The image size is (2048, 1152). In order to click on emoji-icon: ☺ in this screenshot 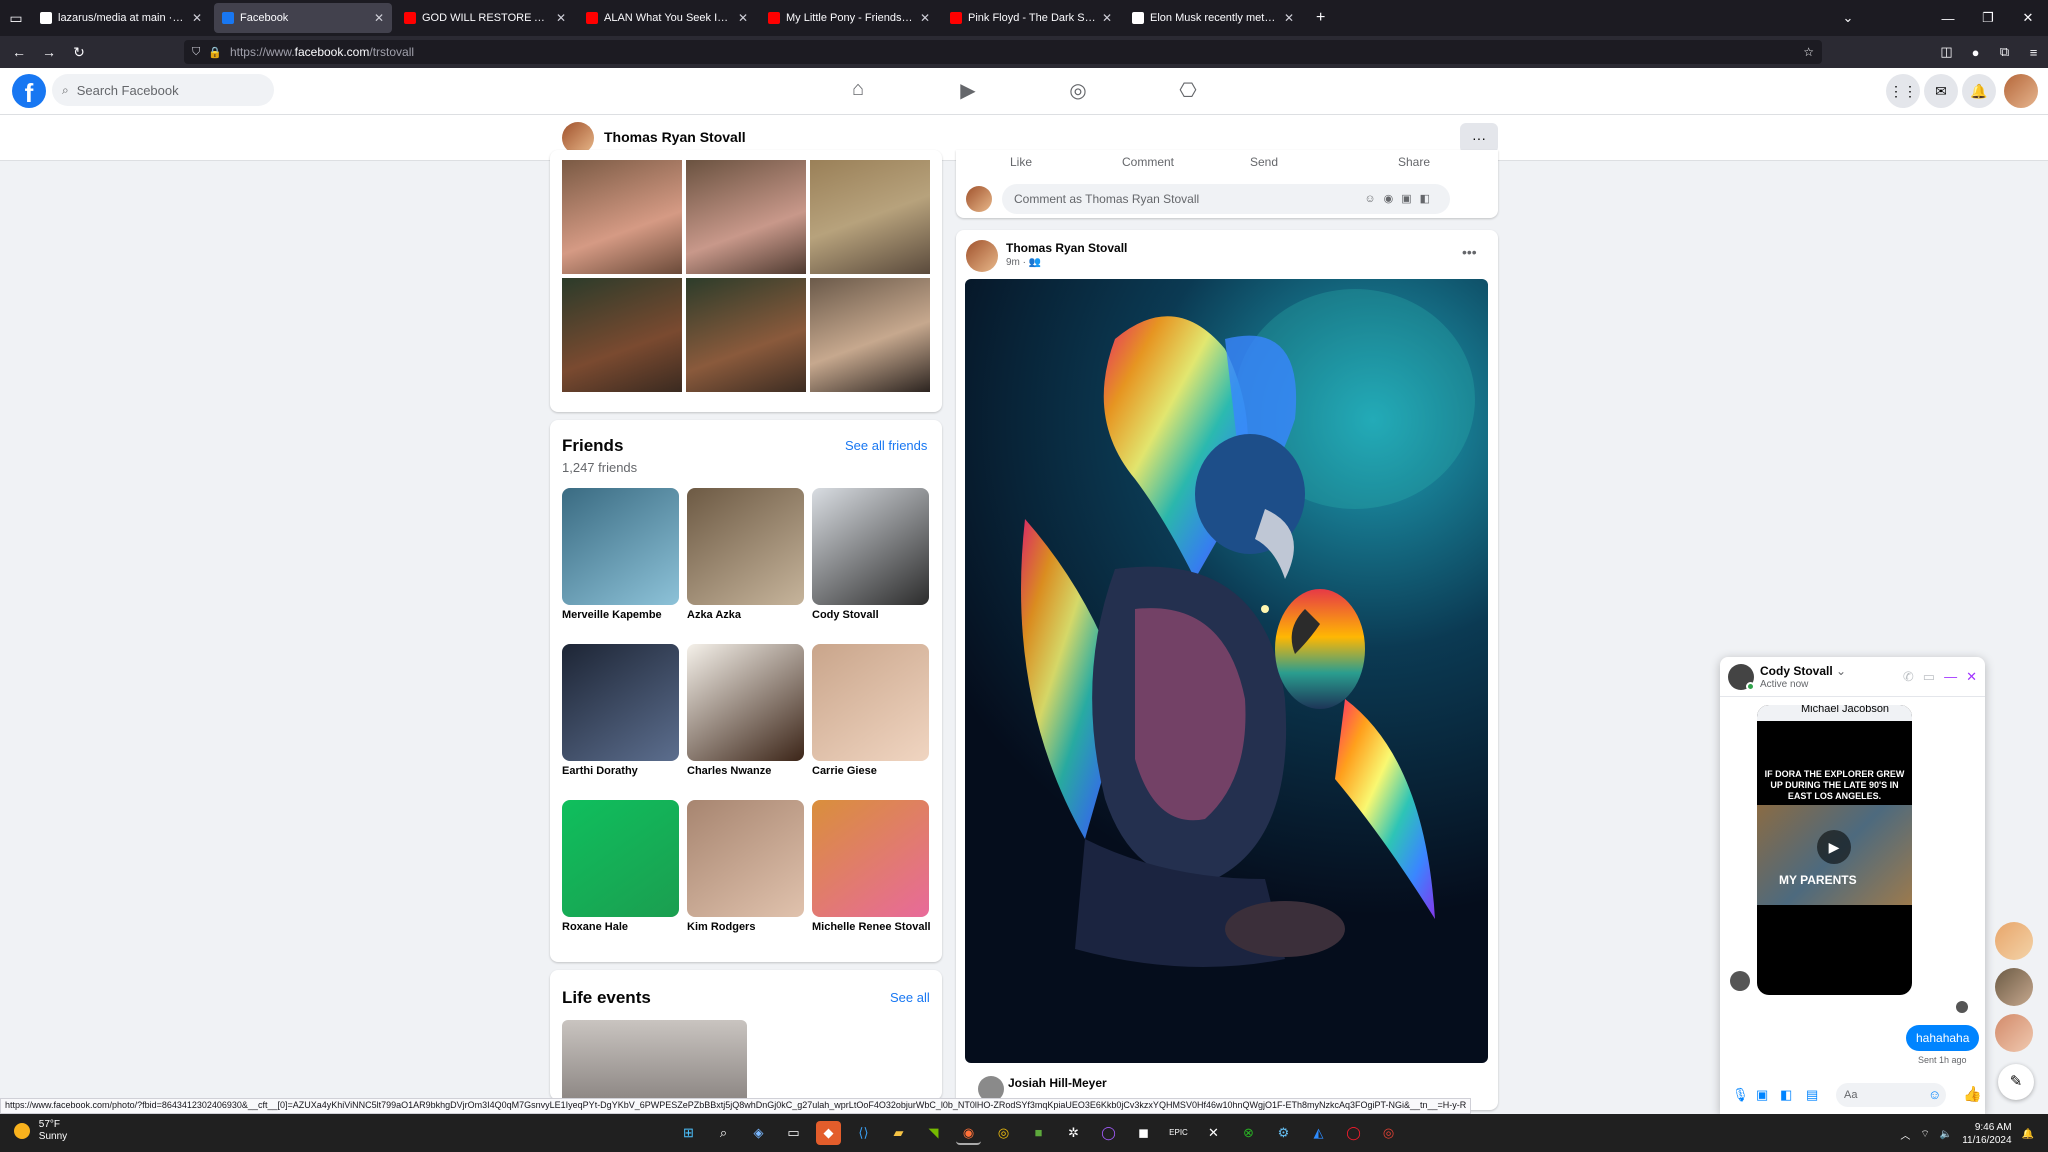, I will do `click(1373, 199)`.